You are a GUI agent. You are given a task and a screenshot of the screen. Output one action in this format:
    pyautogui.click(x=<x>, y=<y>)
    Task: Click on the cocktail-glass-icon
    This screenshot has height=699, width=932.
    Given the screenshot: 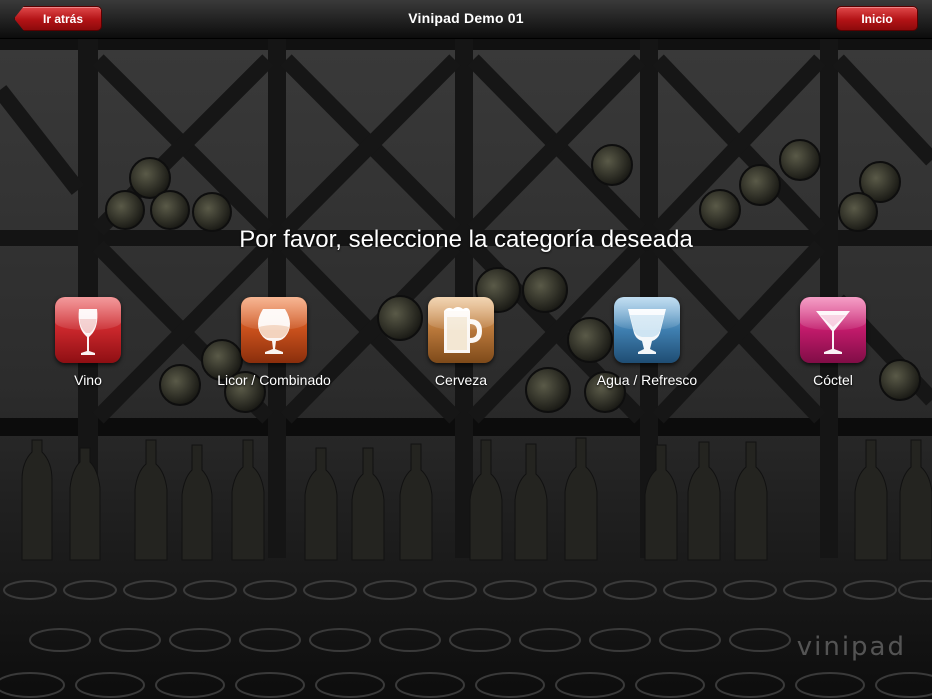 What is the action you would take?
    pyautogui.click(x=833, y=330)
    